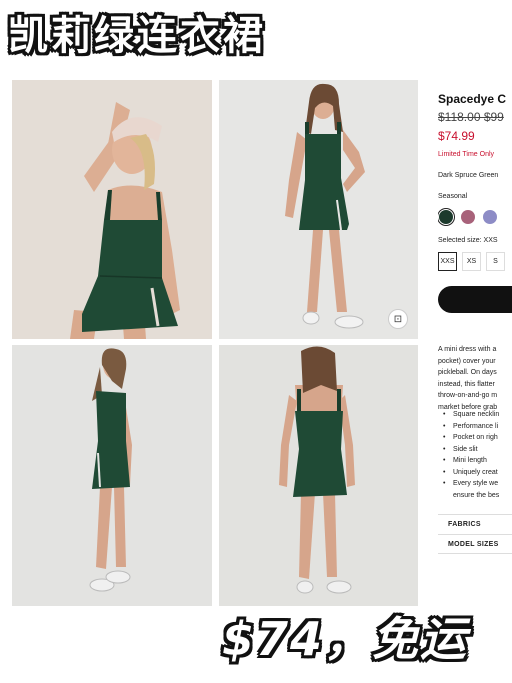 This screenshot has height=683, width=512. What do you see at coordinates (468, 438) in the screenshot?
I see `feature-item: Pocket on righ` at bounding box center [468, 438].